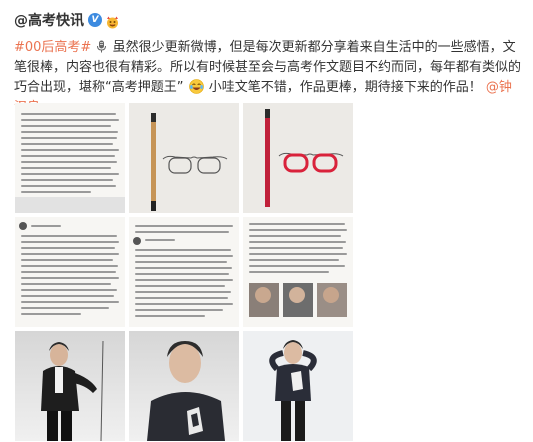  Describe the element at coordinates (70, 158) in the screenshot. I see `image-1-text-screenshot` at that location.